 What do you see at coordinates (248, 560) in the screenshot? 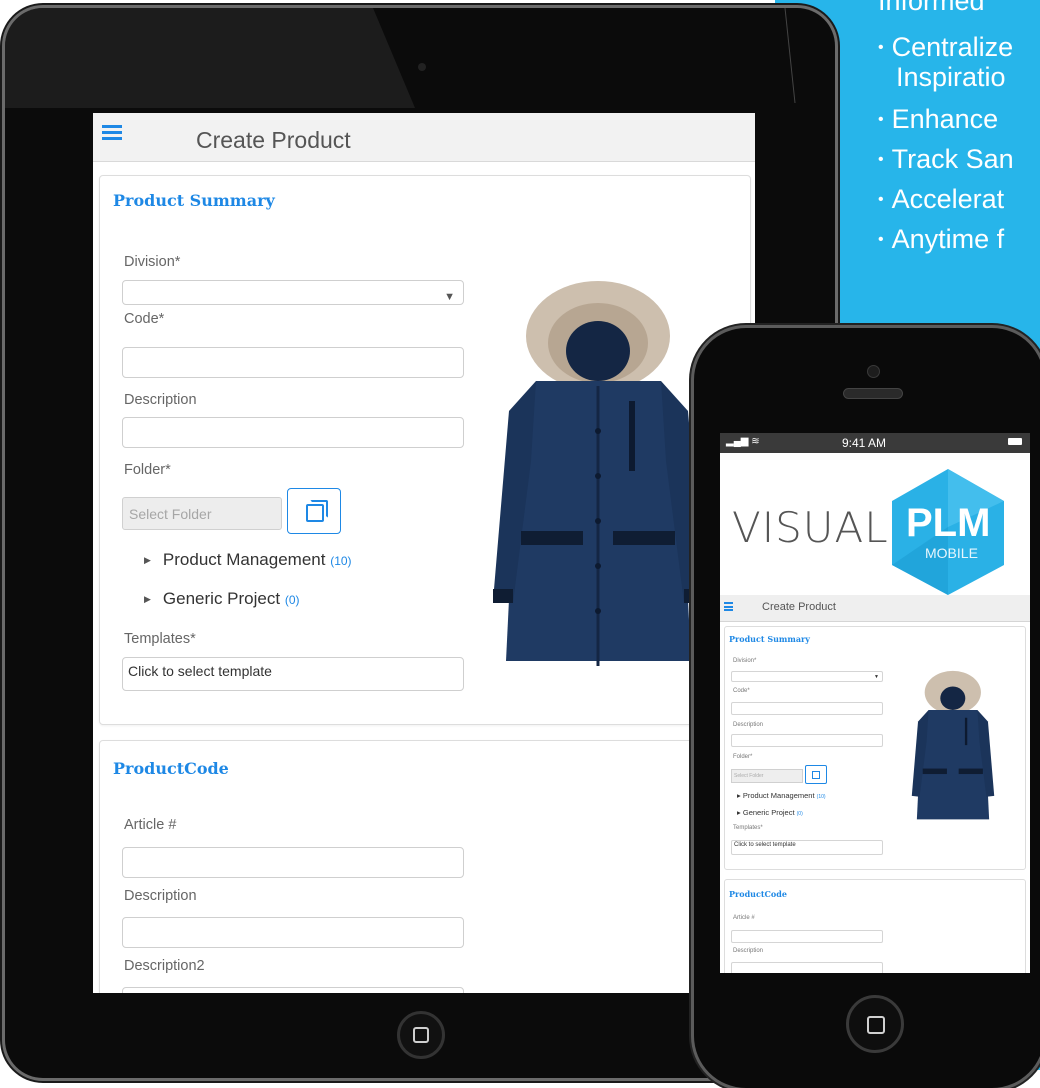
I see `tree-item-product-management: ▶ Product Management (10)` at bounding box center [248, 560].